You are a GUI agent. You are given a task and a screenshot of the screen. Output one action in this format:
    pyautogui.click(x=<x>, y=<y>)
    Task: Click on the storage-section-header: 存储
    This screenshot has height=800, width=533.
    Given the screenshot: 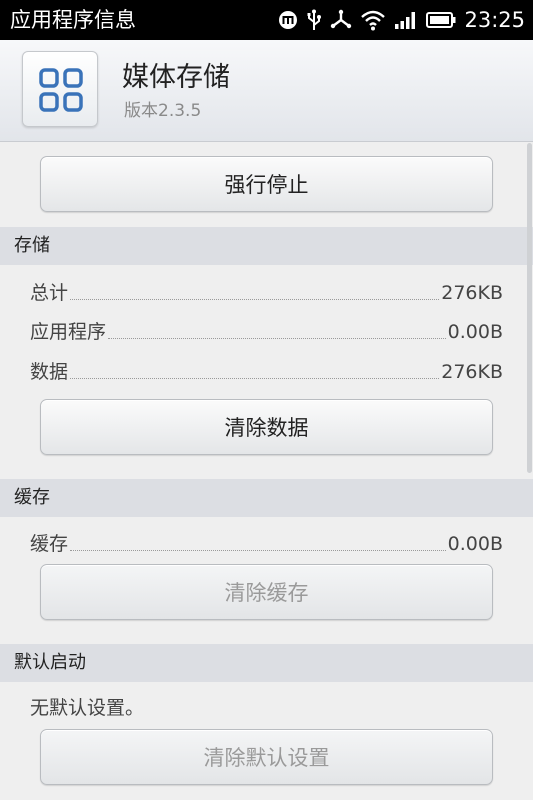 What is the action you would take?
    pyautogui.click(x=266, y=246)
    